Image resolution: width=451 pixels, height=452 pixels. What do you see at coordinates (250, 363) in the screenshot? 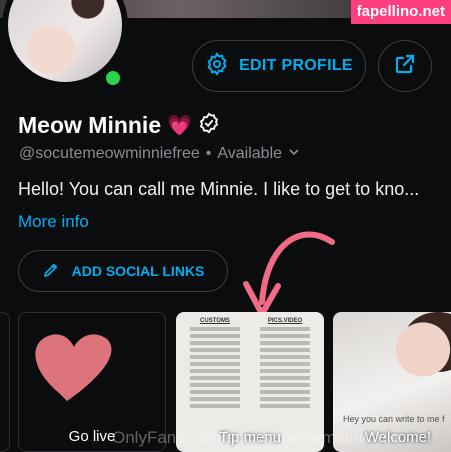
I see `tip-menu-preview: CUSTOMS PICS.VIDEO` at bounding box center [250, 363].